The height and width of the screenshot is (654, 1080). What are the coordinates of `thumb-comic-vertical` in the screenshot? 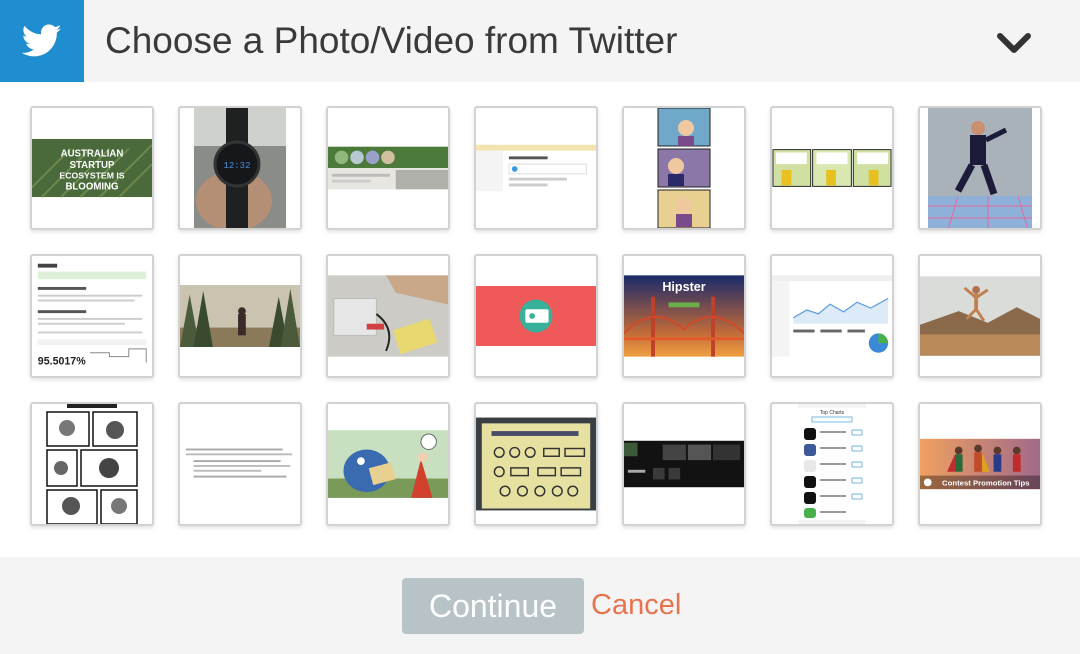 It's located at (684, 168).